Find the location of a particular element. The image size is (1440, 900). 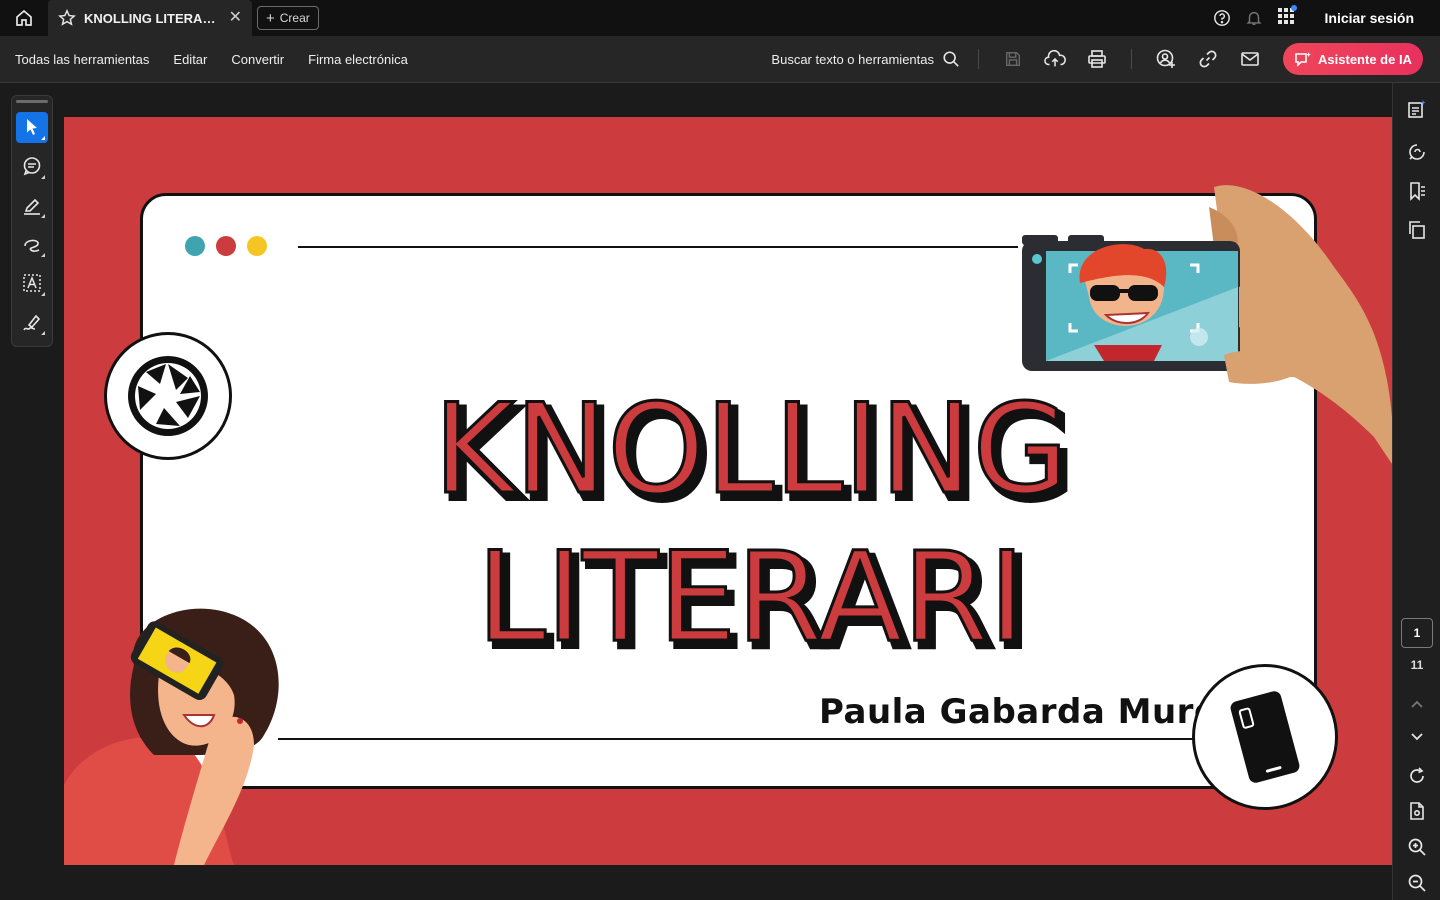

menu-convert: Convertir is located at coordinates (257, 59).